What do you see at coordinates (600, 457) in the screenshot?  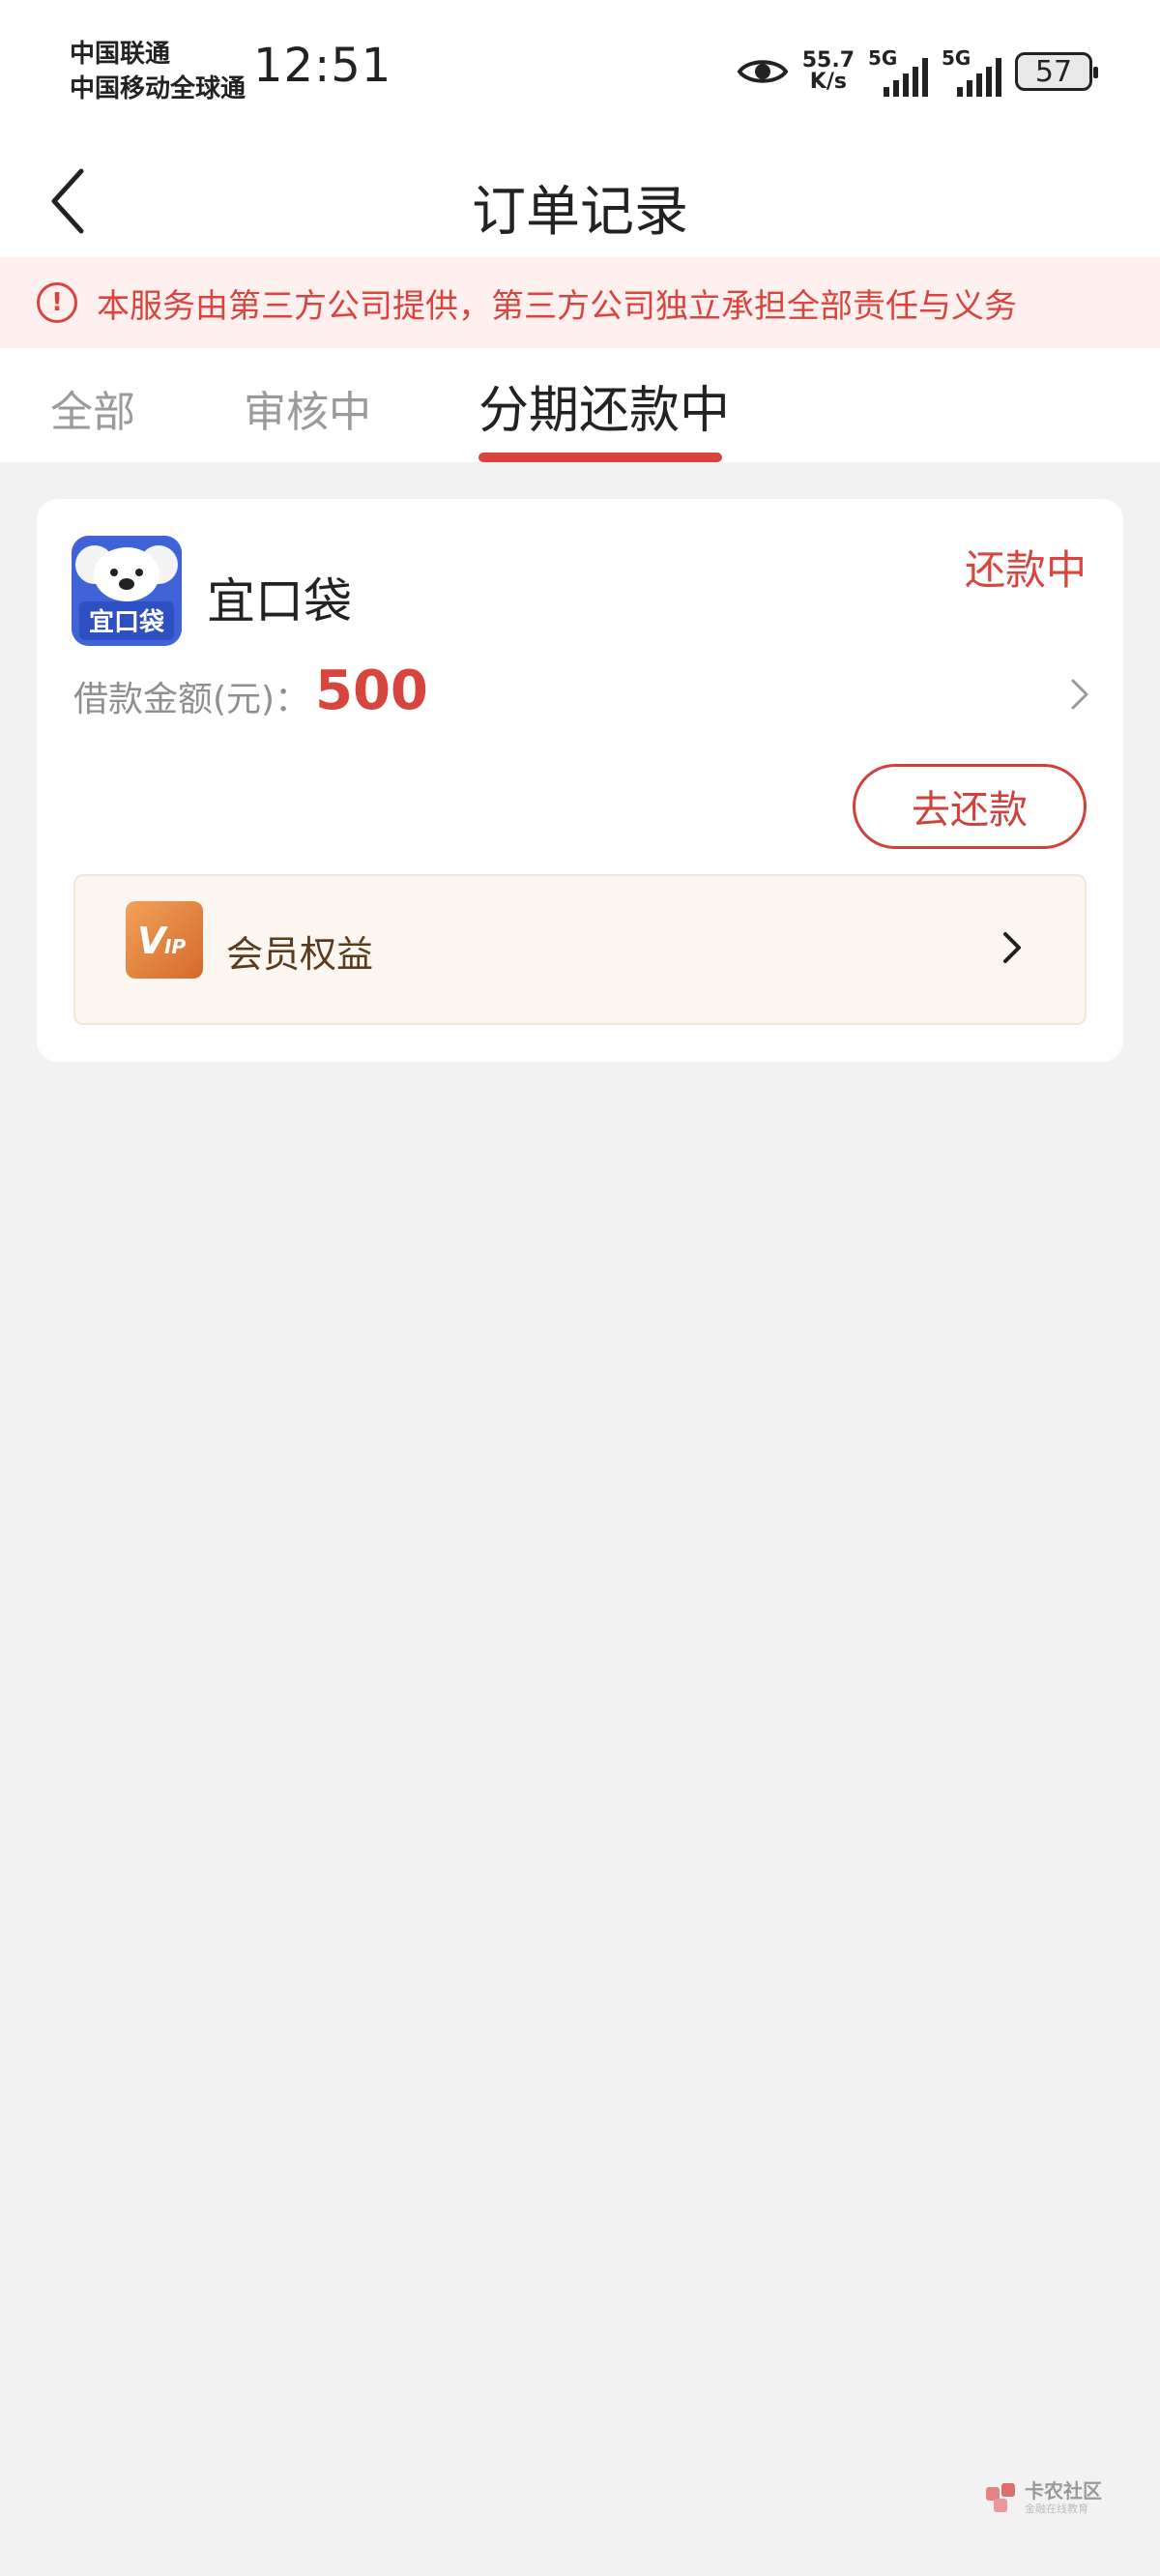 I see `active-tab-indicator` at bounding box center [600, 457].